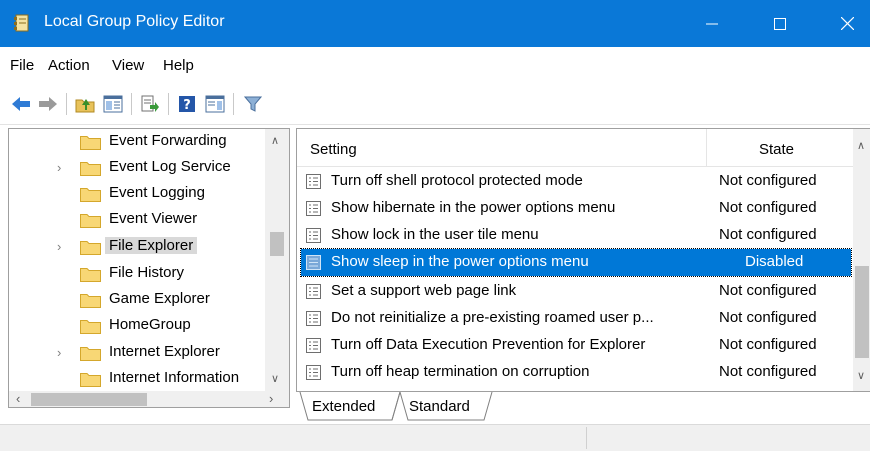 This screenshot has height=451, width=870. I want to click on tree-item-label: Game Explorer, so click(159, 298).